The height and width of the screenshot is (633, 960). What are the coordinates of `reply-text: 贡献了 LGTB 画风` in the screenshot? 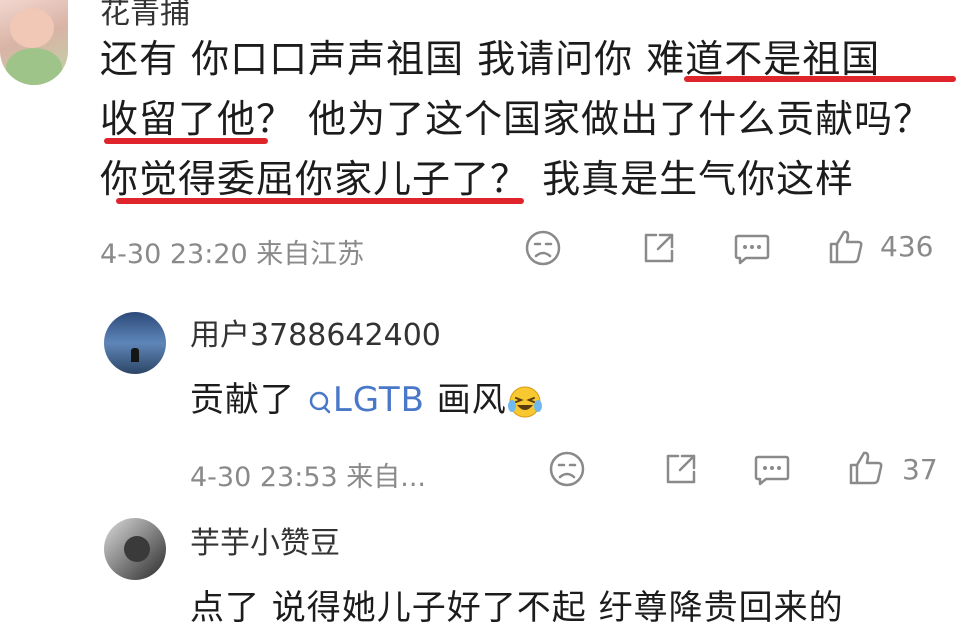 It's located at (366, 396).